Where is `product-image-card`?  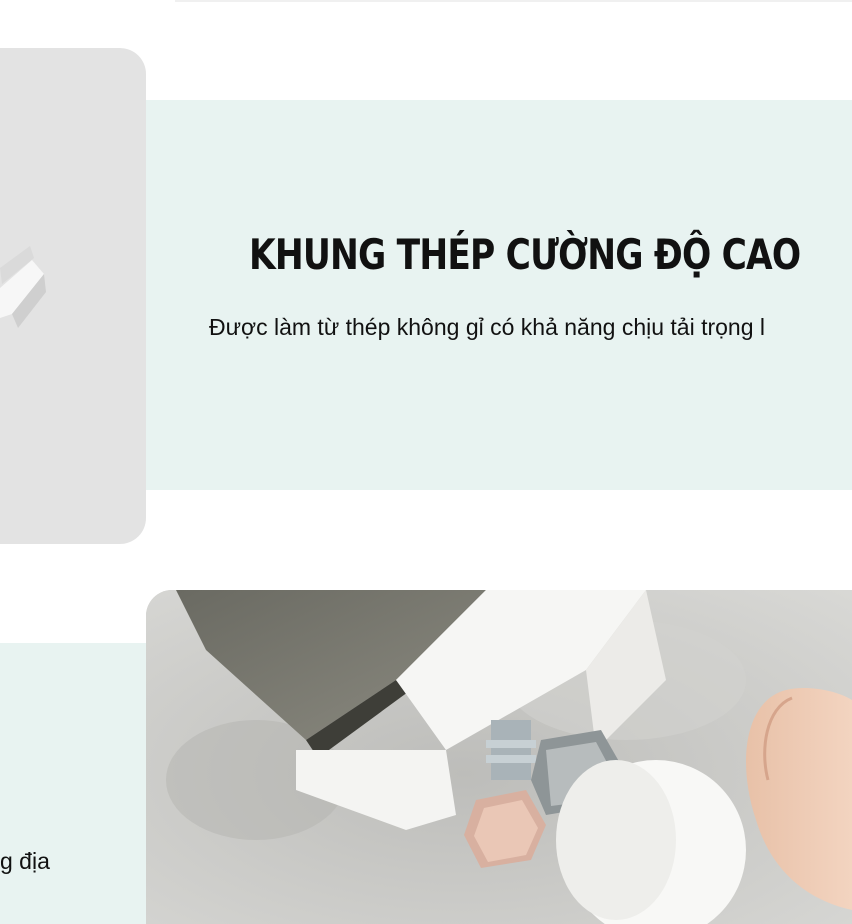 product-image-card is located at coordinates (73, 296).